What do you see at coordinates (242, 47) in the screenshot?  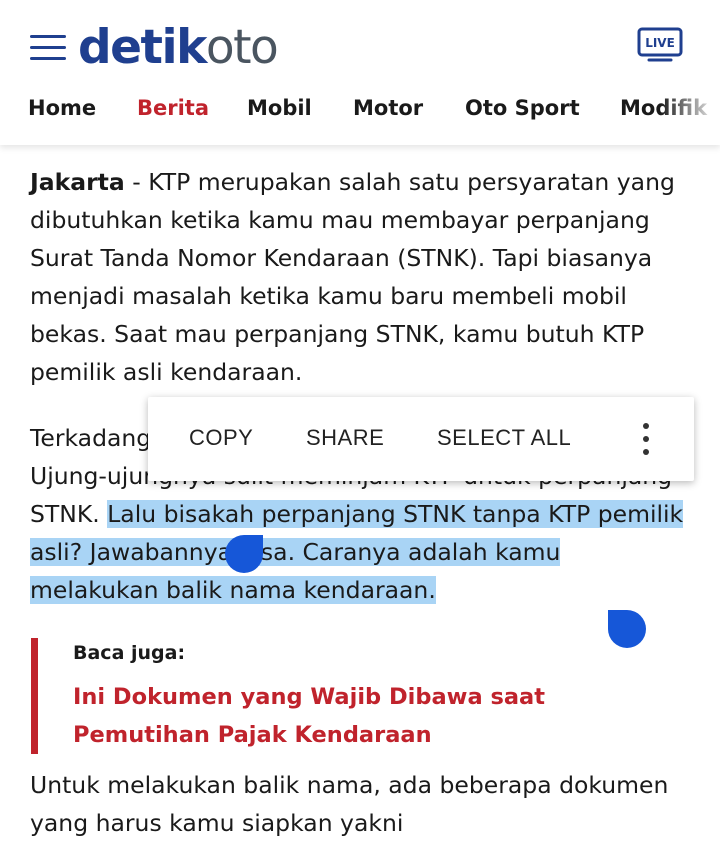 I see `logo-text-oto: oto` at bounding box center [242, 47].